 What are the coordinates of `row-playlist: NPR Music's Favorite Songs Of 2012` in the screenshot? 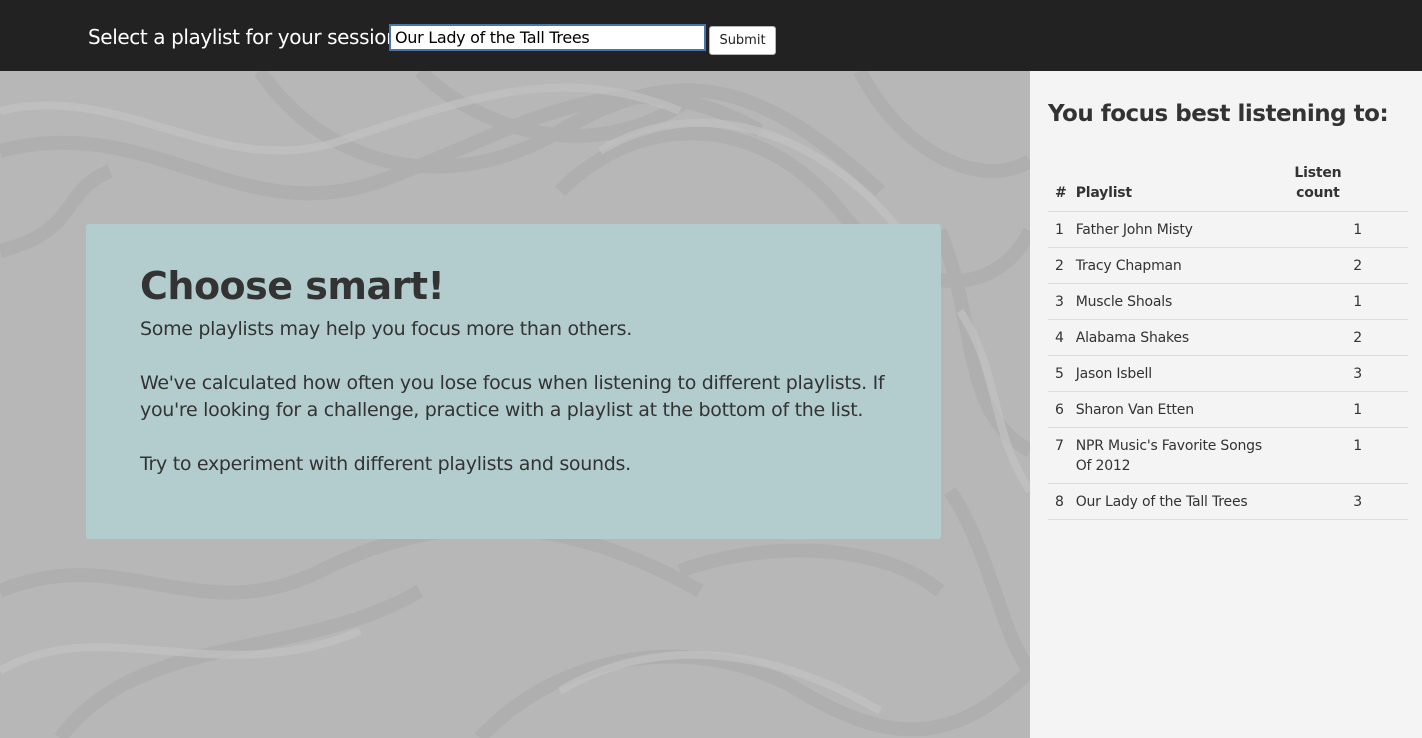 It's located at (1174, 455).